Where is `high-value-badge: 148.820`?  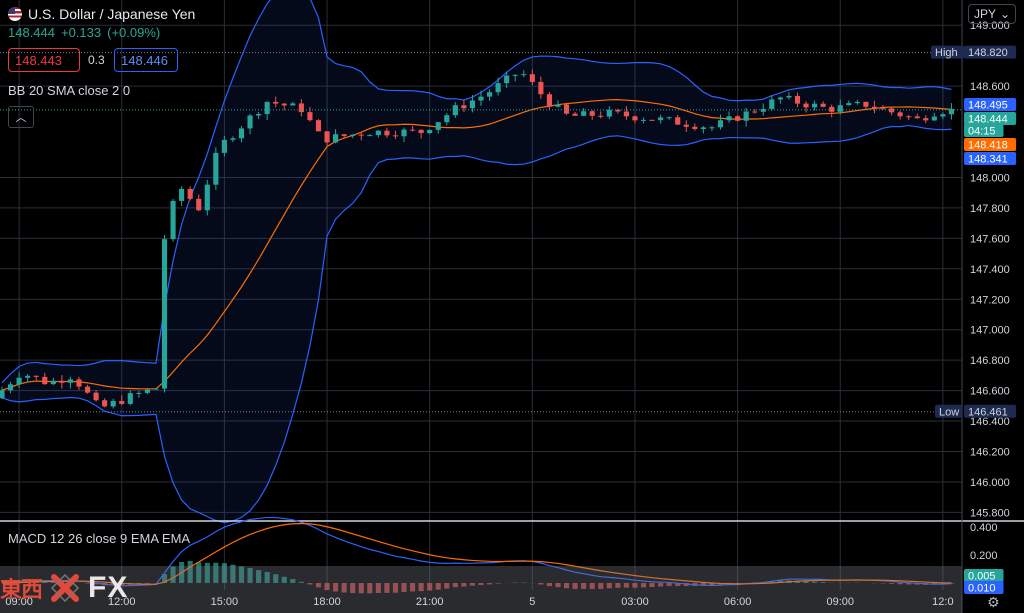 high-value-badge: 148.820 is located at coordinates (990, 52).